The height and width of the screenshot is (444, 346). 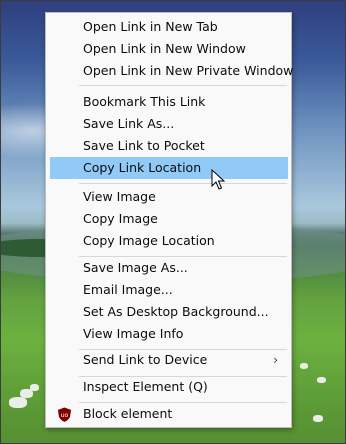 What do you see at coordinates (149, 240) in the screenshot?
I see `menu-item-label: Copy Image Location` at bounding box center [149, 240].